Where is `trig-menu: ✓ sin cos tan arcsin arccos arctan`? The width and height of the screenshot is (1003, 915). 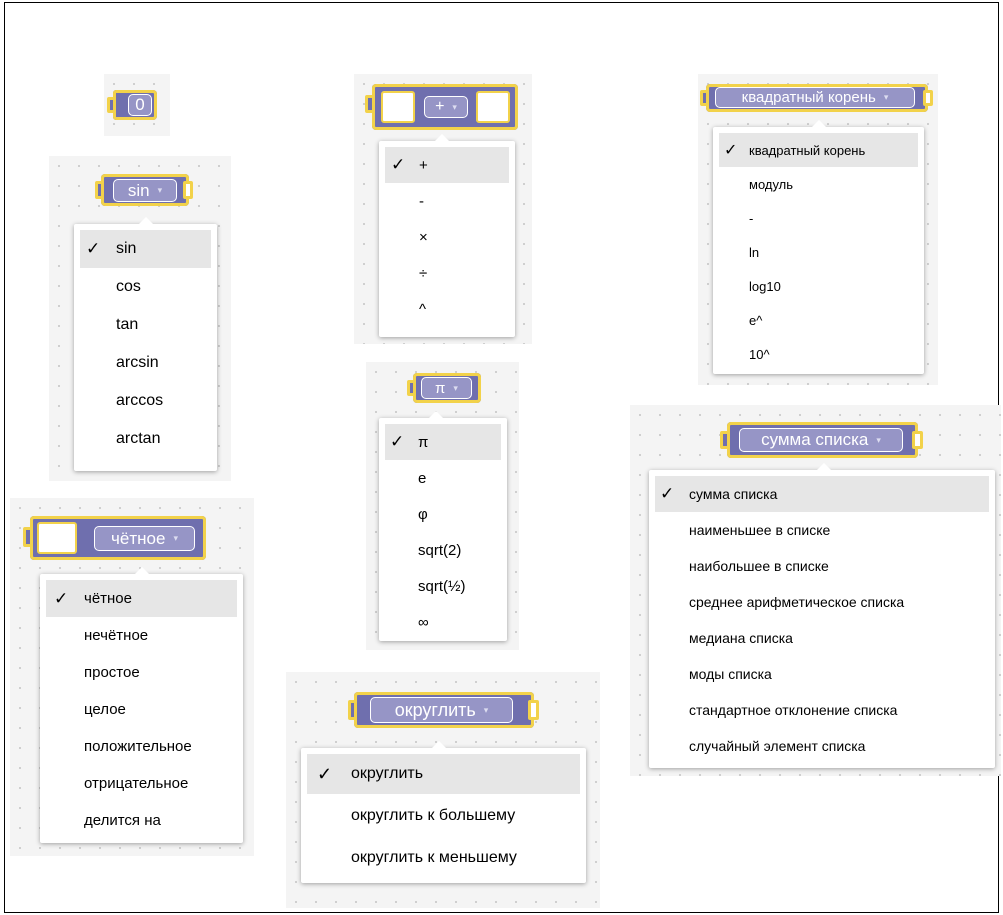
trig-menu: ✓ sin cos tan arcsin arccos arctan is located at coordinates (145, 344).